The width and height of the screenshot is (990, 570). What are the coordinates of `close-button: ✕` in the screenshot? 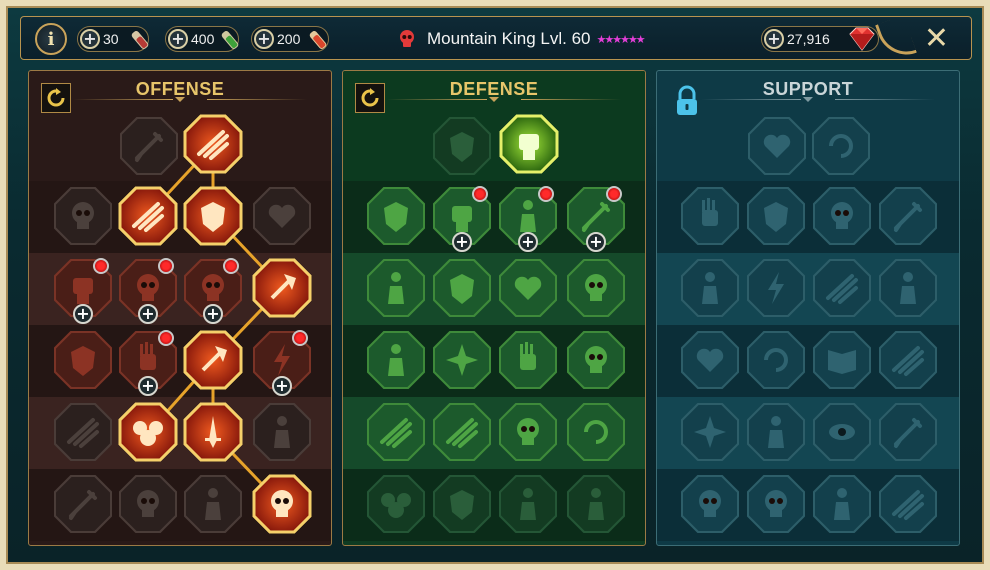 It's located at (936, 38).